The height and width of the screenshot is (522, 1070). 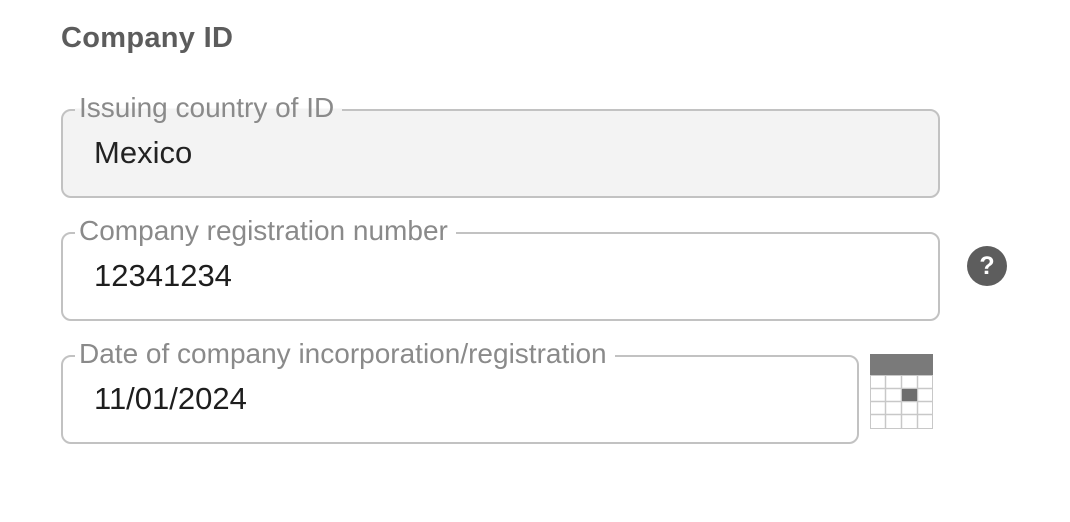 What do you see at coordinates (170, 399) in the screenshot?
I see `incorporation-date-input: 11/01/2024` at bounding box center [170, 399].